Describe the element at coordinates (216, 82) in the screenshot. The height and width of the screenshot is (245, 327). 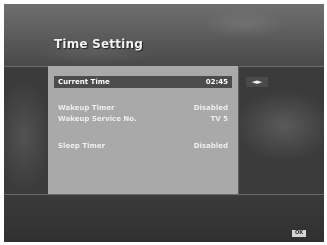
I see `menu-item-value: 02:45` at that location.